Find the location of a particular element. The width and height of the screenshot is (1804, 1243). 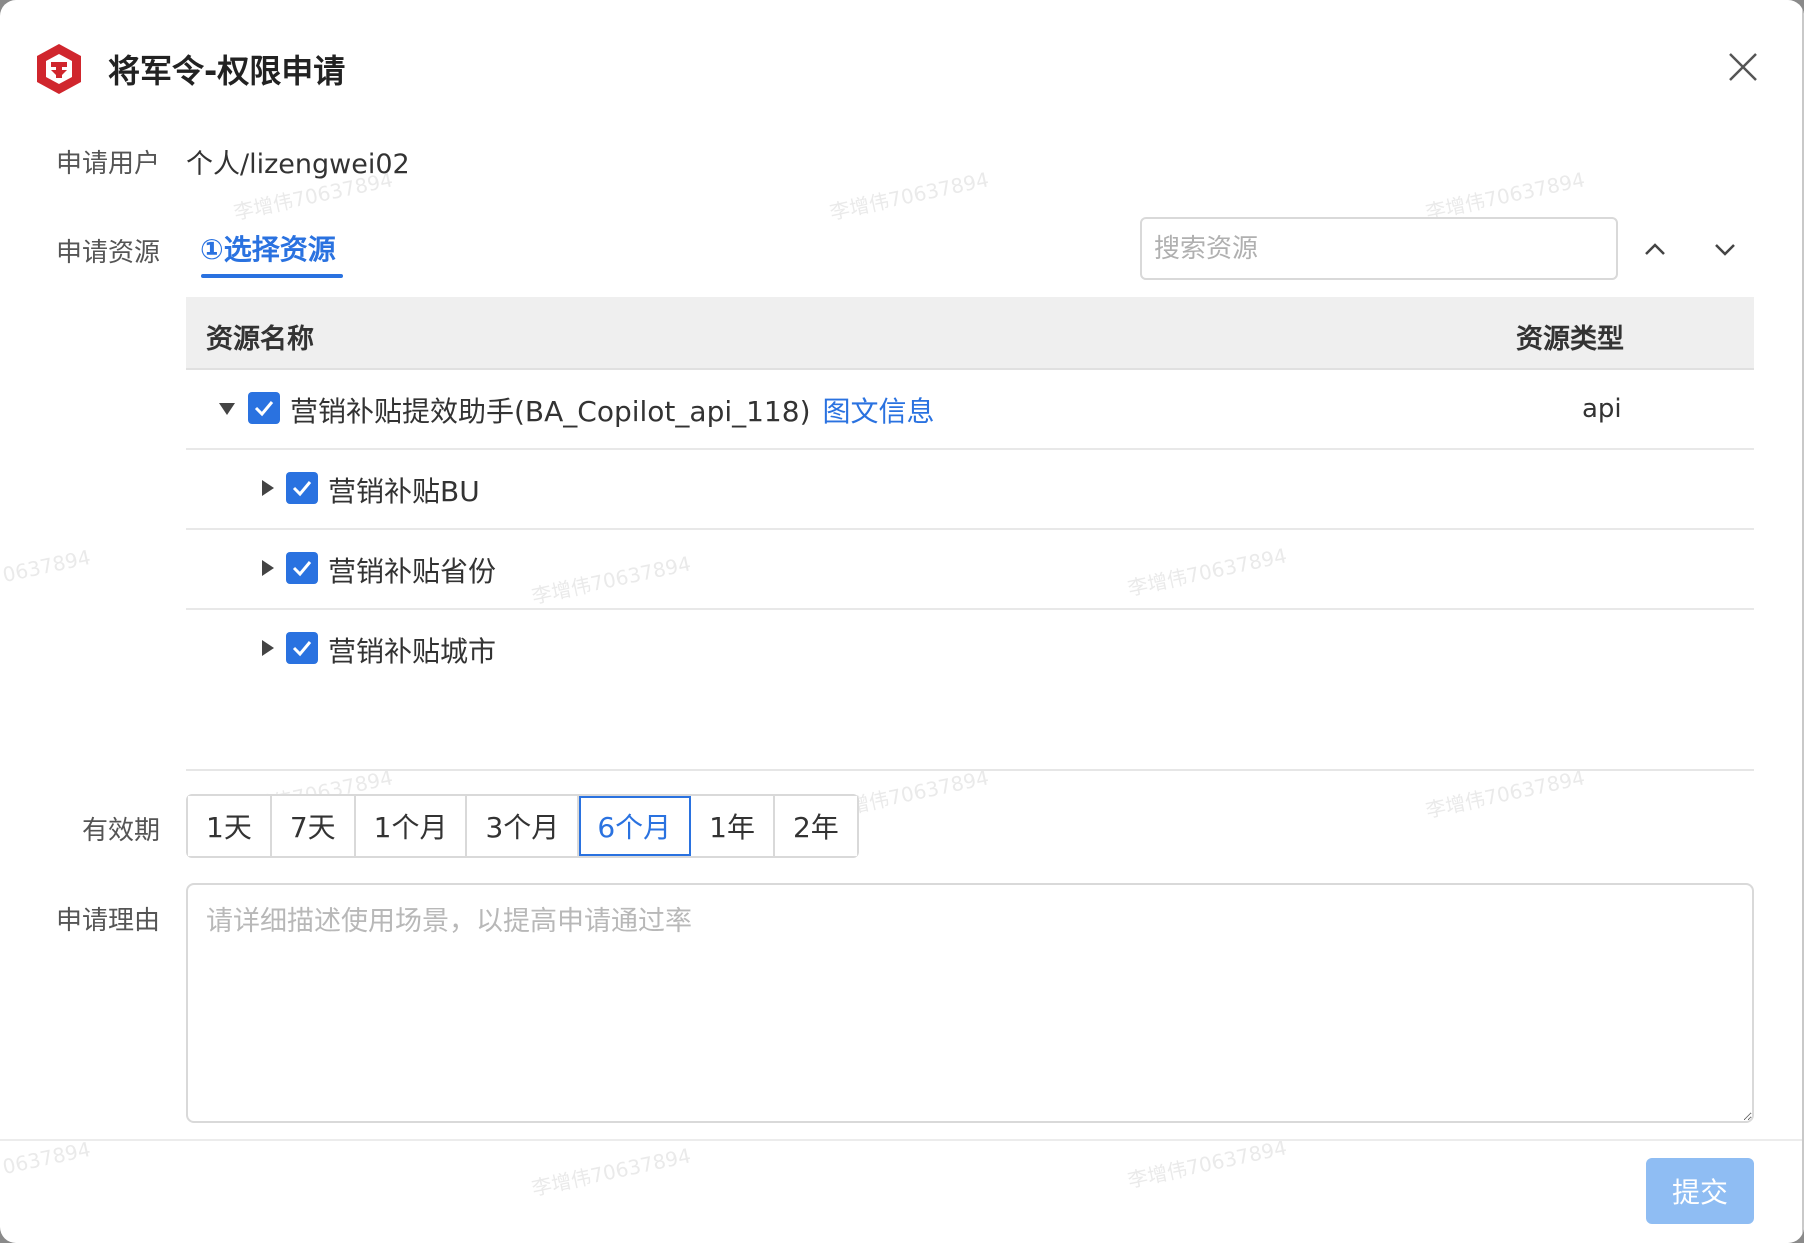

resource-name: 营销补贴省份 is located at coordinates (412, 571).